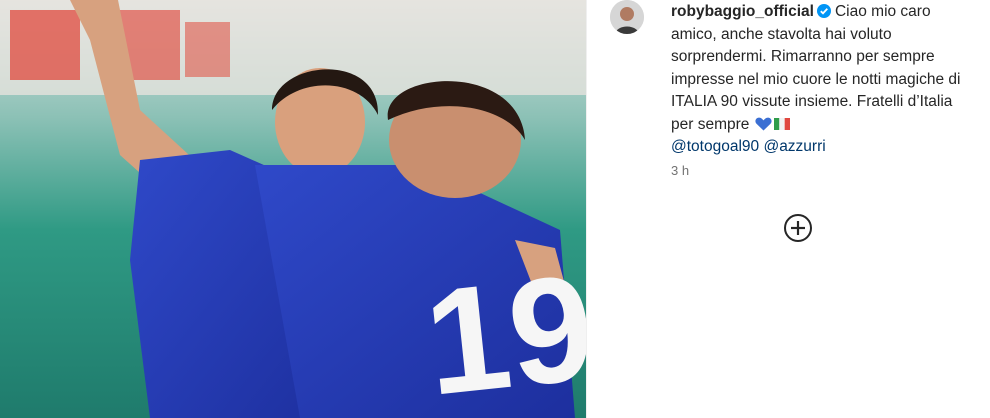 This screenshot has width=990, height=418. Describe the element at coordinates (794, 146) in the screenshot. I see `mention-azzurri: @azzurri` at that location.